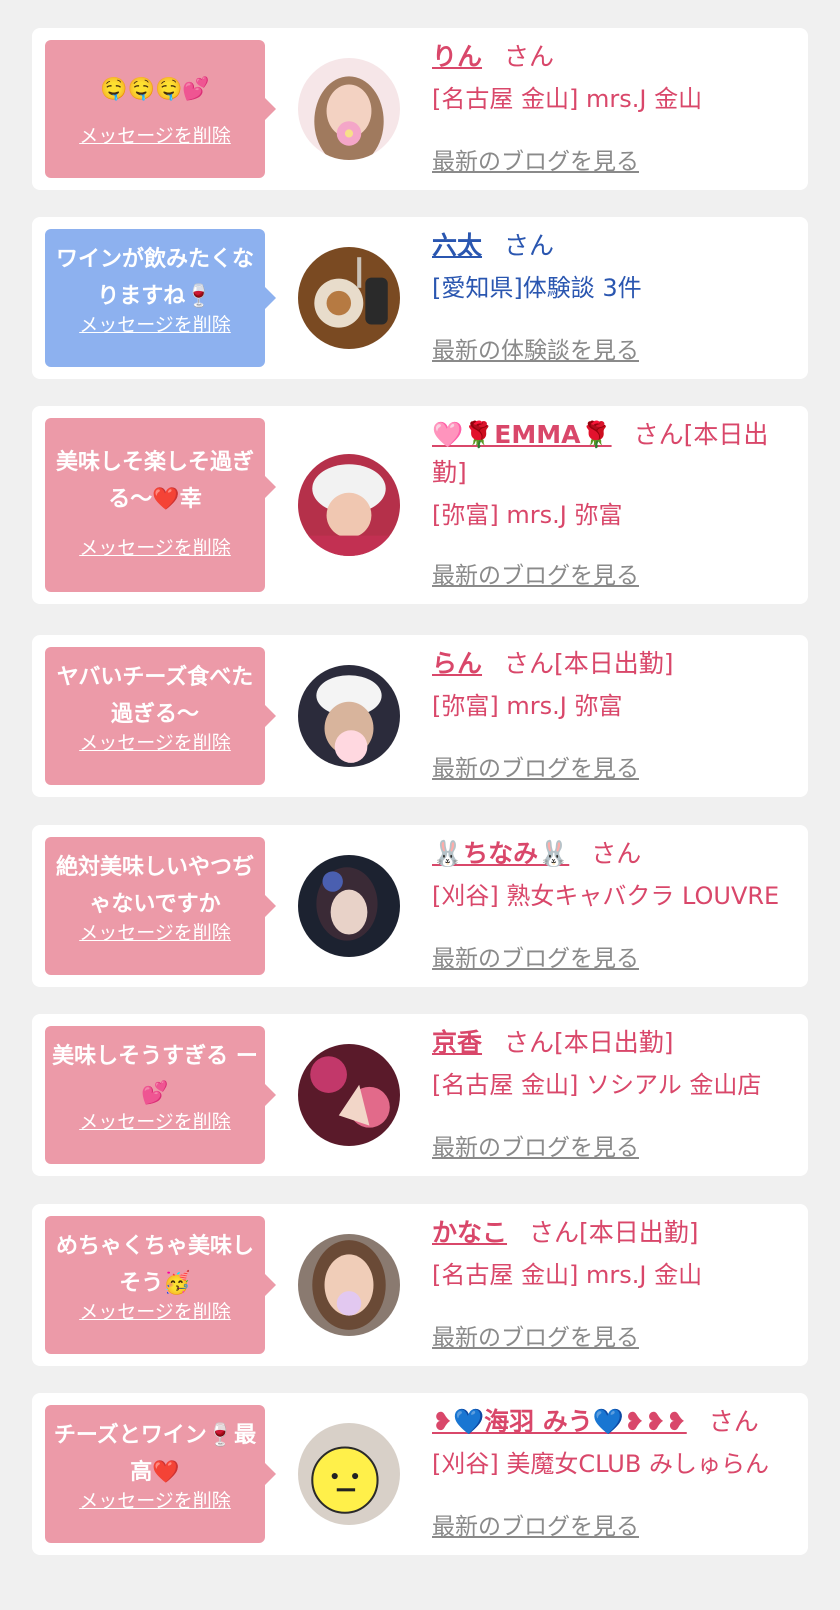  Describe the element at coordinates (155, 696) in the screenshot. I see `message-text: ヤバいチーズ食べた過ぎる〜` at that location.